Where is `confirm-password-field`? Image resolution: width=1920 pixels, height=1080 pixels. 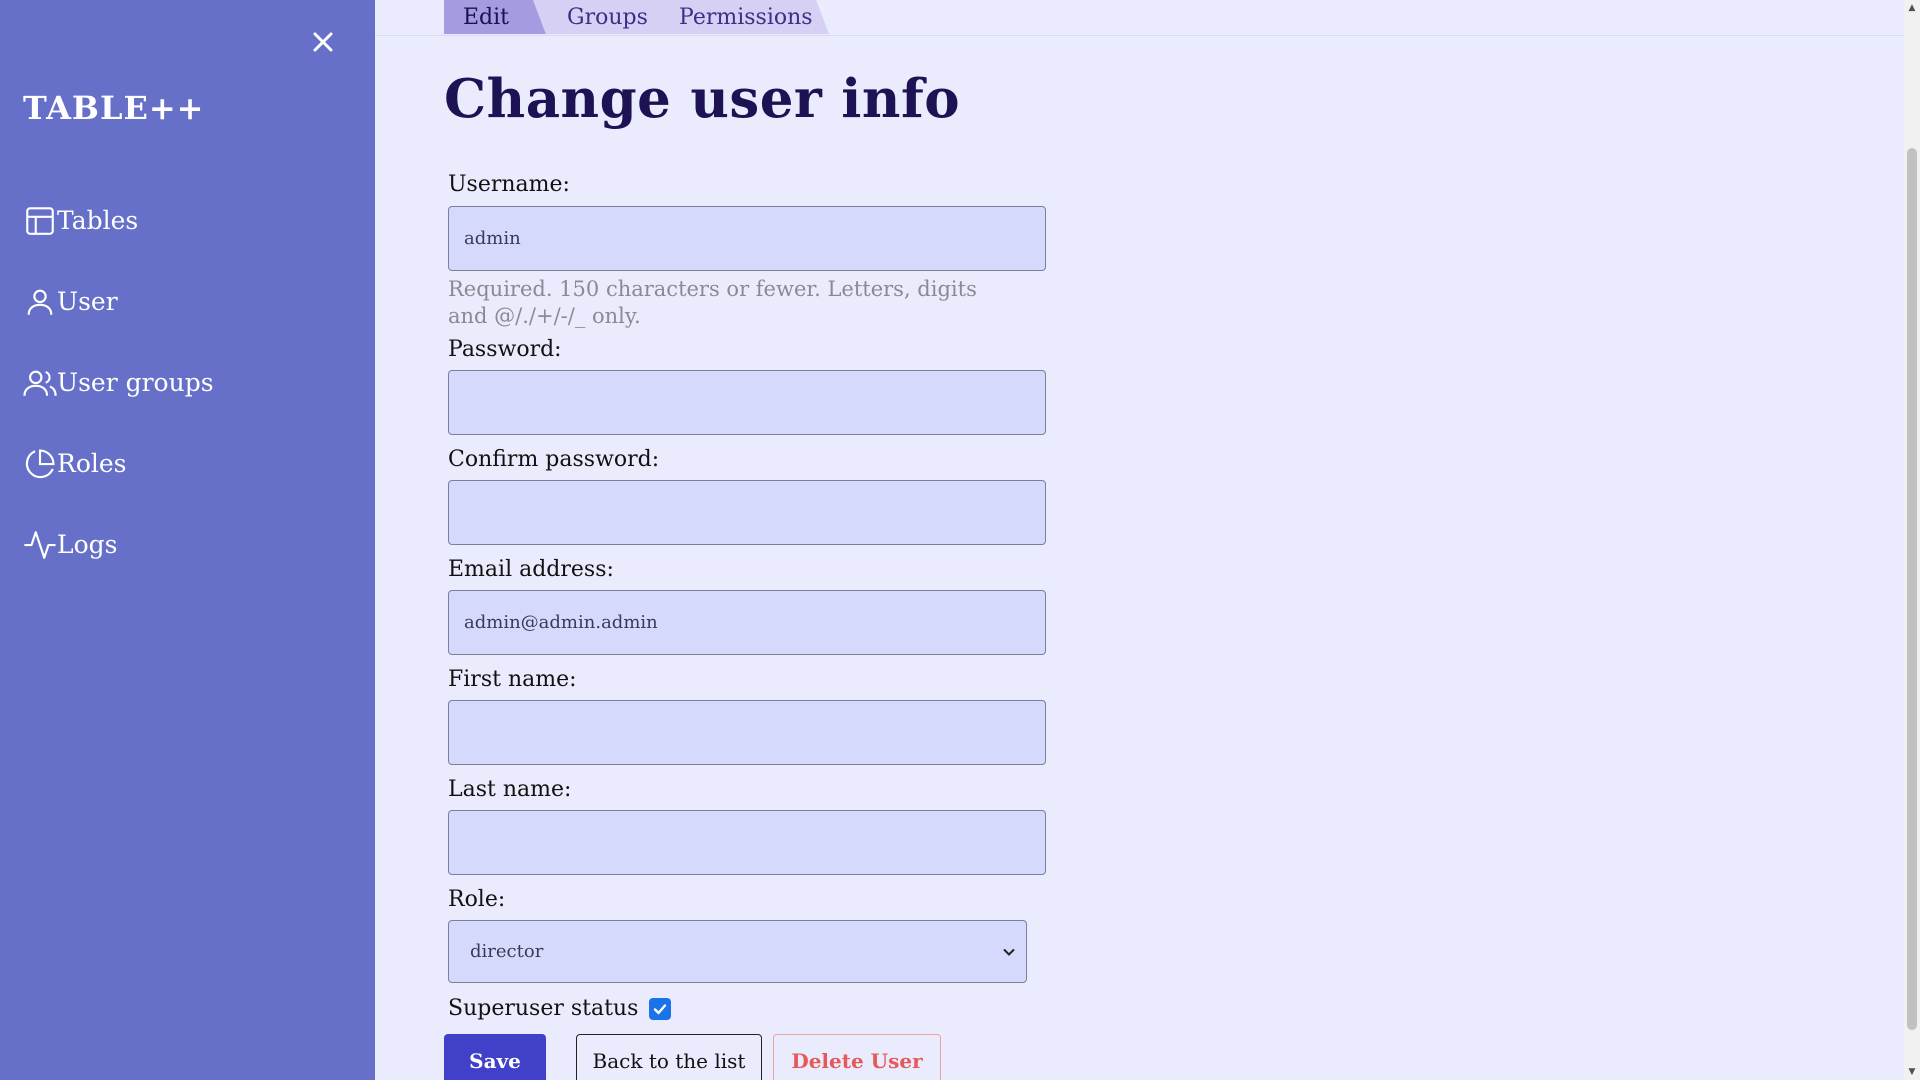 confirm-password-field is located at coordinates (747, 512).